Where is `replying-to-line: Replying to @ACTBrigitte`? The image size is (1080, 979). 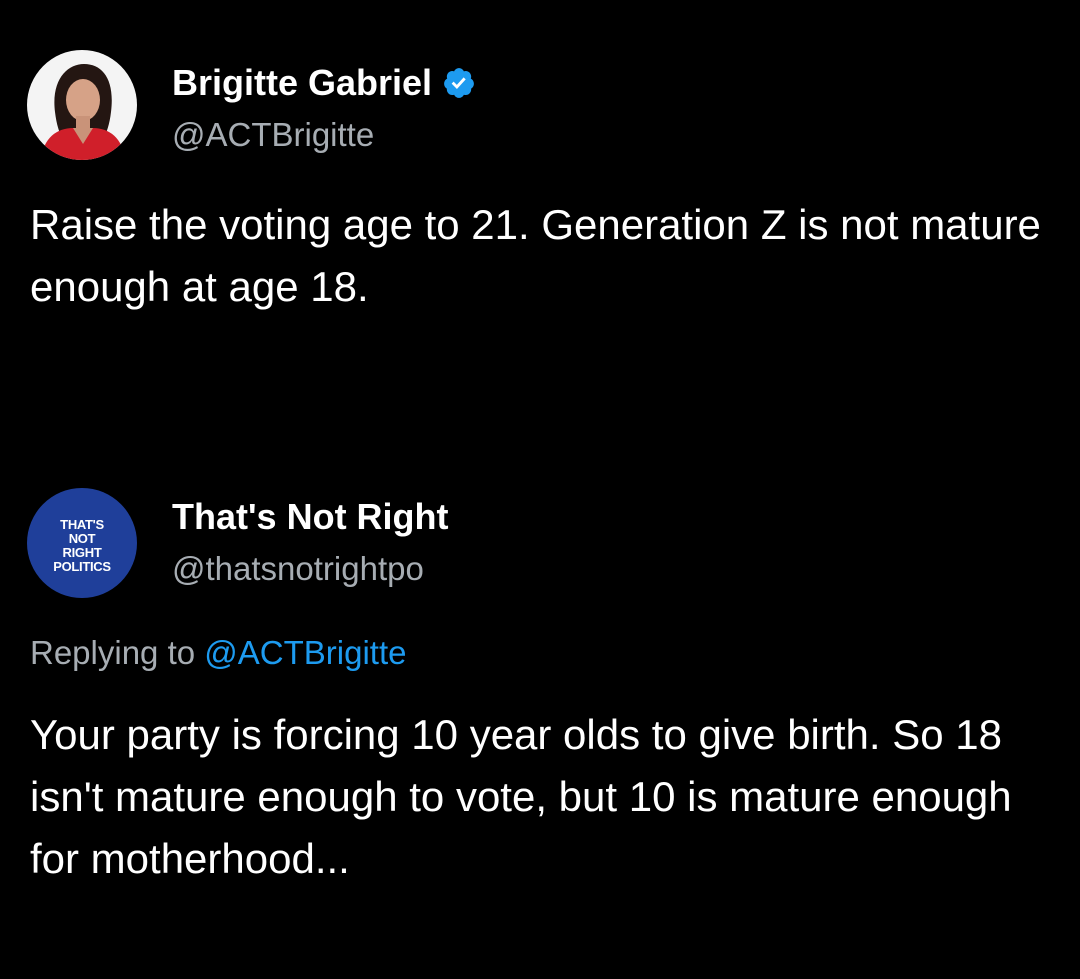
replying-to-line: Replying to @ACTBrigitte is located at coordinates (218, 653).